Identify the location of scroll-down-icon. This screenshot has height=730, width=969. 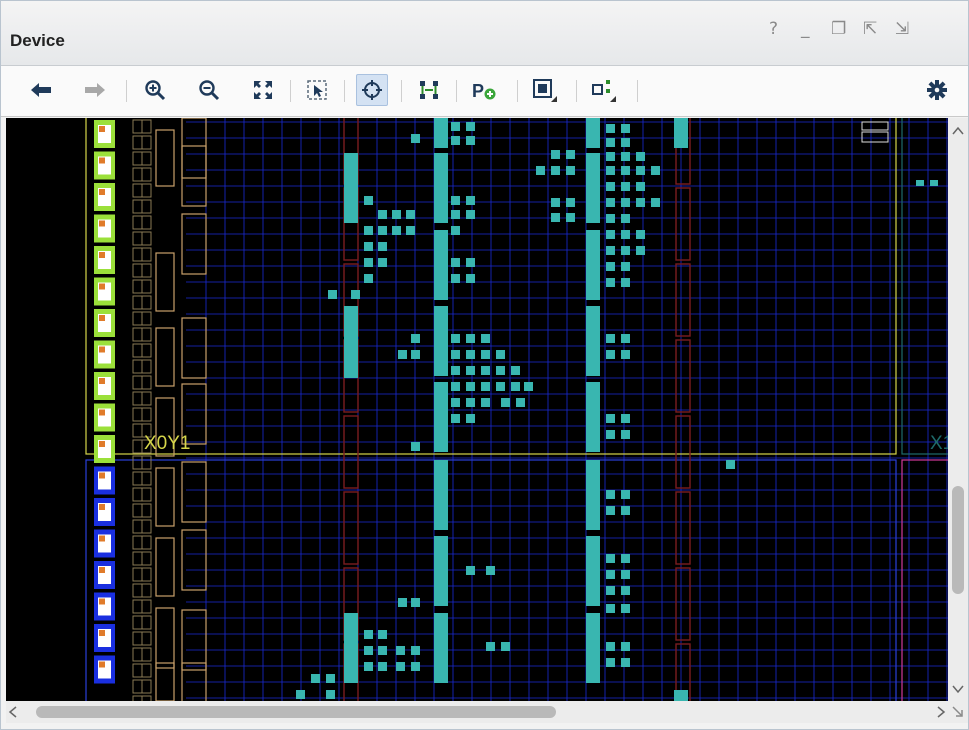
(958, 689).